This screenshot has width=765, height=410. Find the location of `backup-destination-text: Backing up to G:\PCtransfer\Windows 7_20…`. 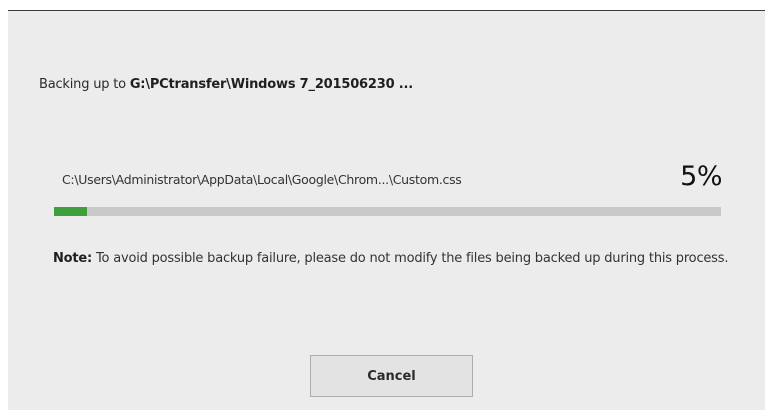

backup-destination-text: Backing up to G:\PCtransfer\Windows 7_20… is located at coordinates (226, 84).